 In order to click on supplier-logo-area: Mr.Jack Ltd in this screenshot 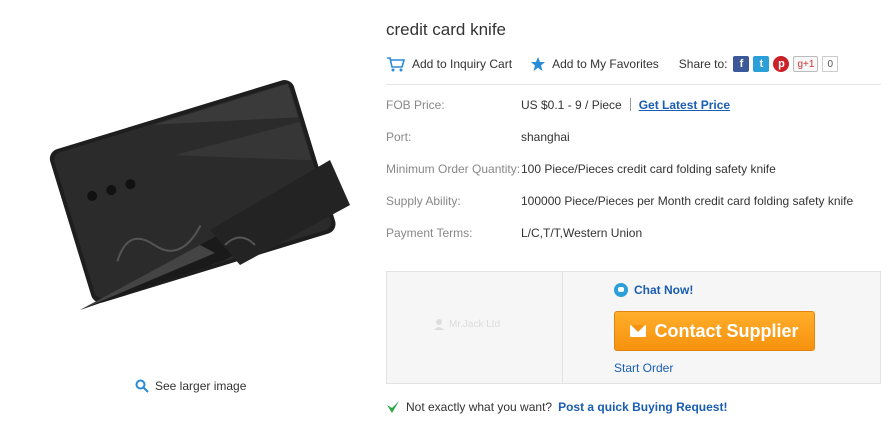, I will do `click(475, 327)`.